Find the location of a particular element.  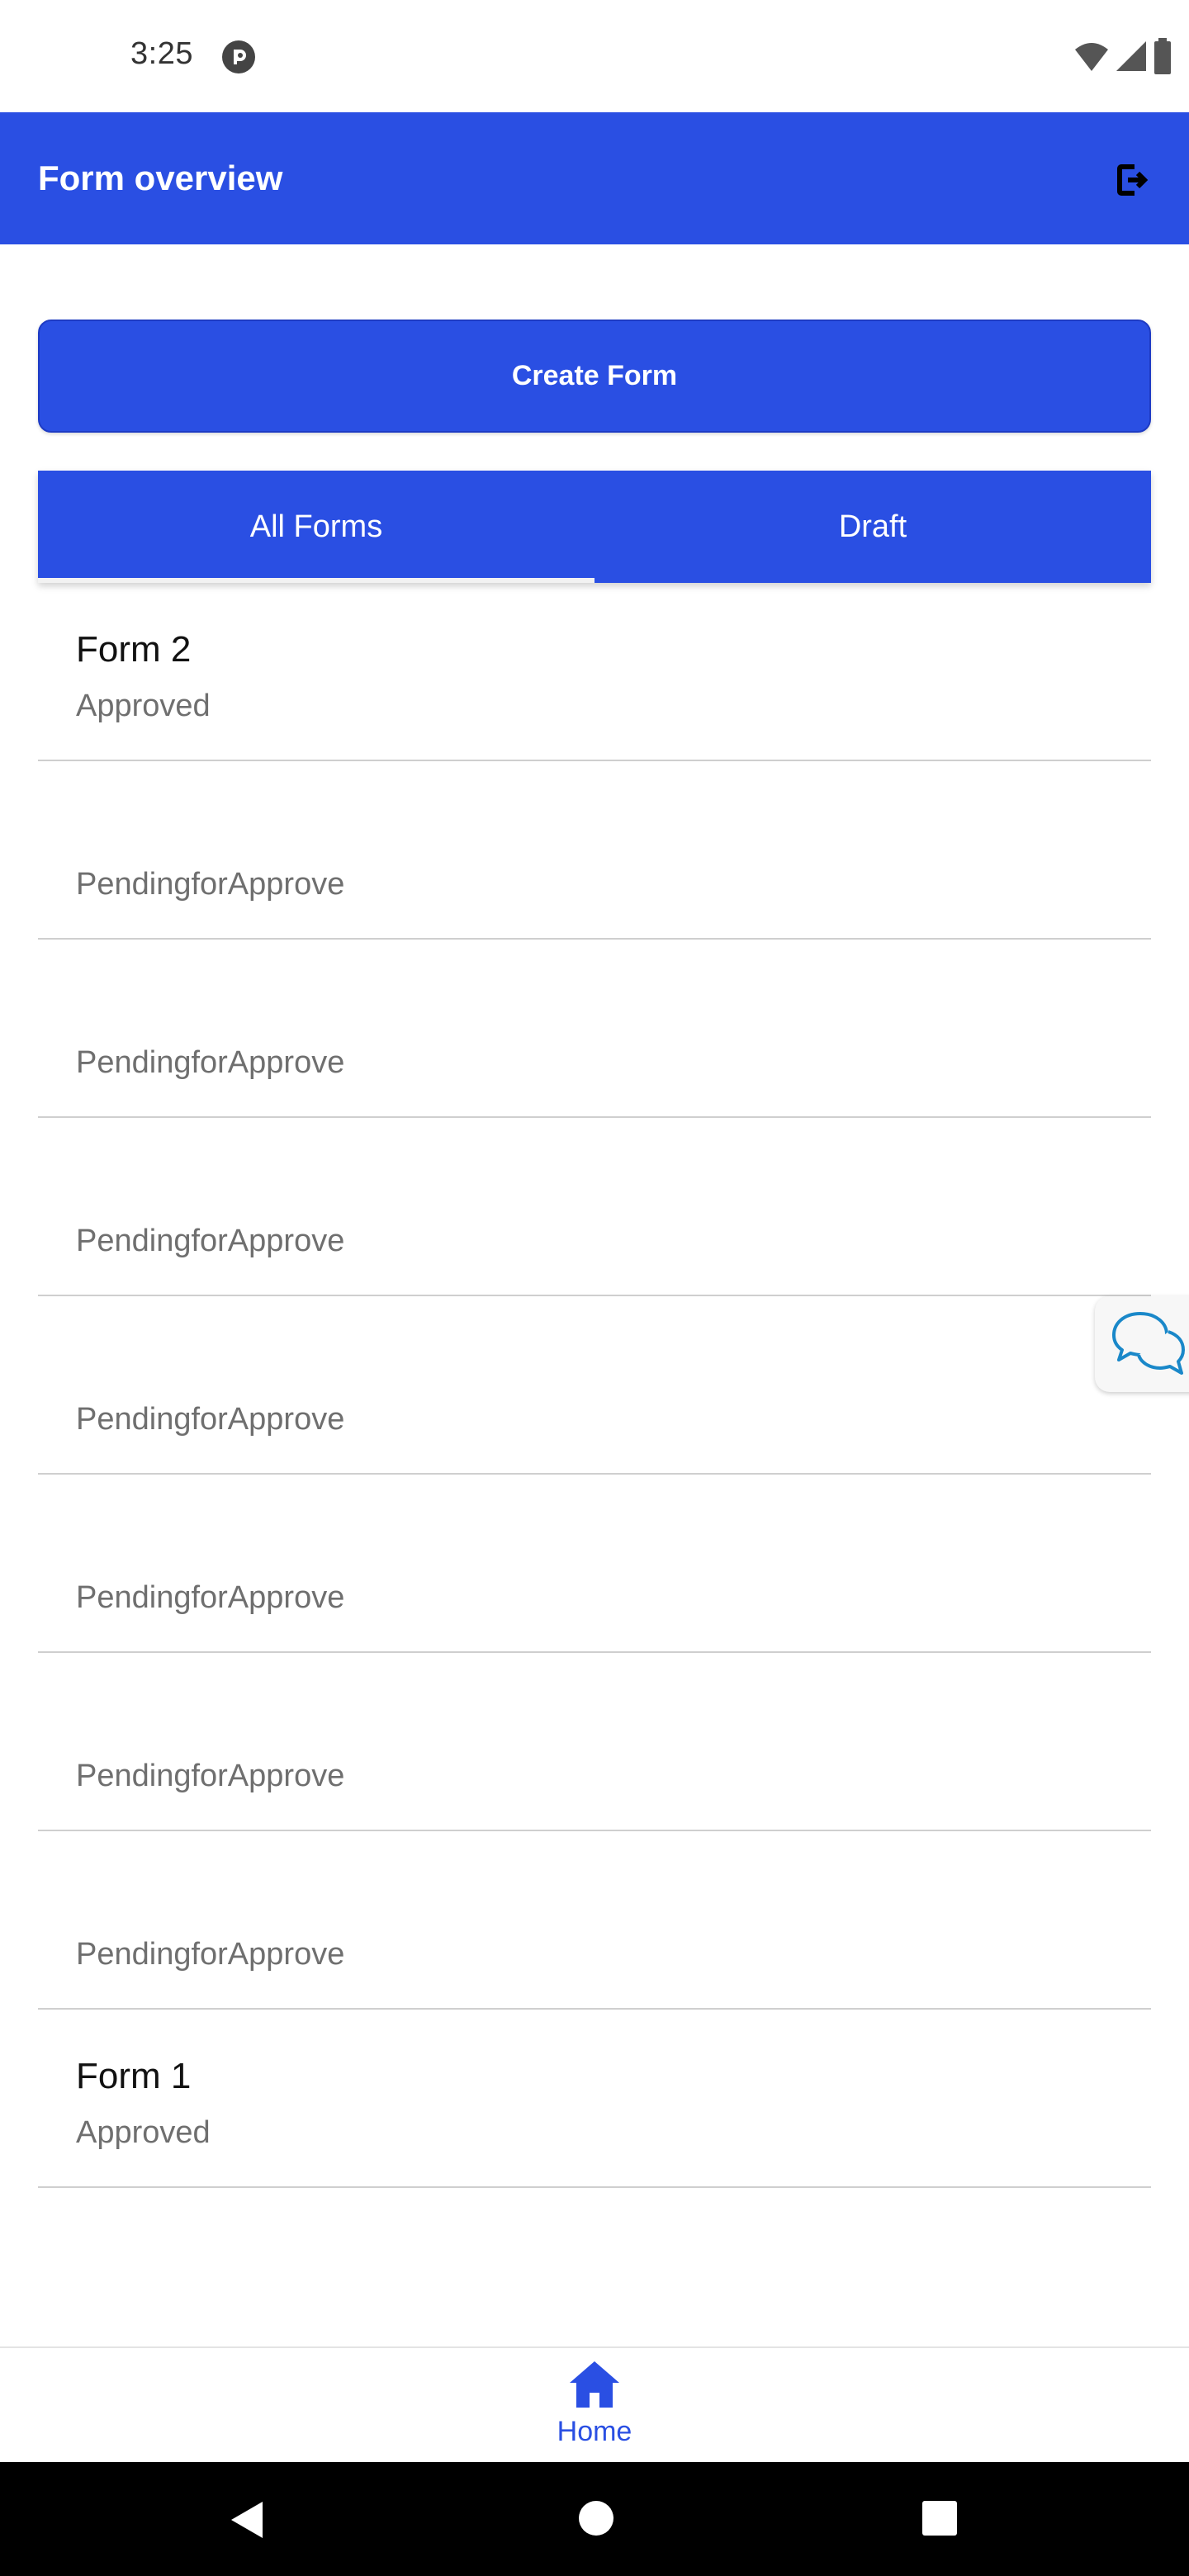

app-bar: Form overview is located at coordinates (594, 178).